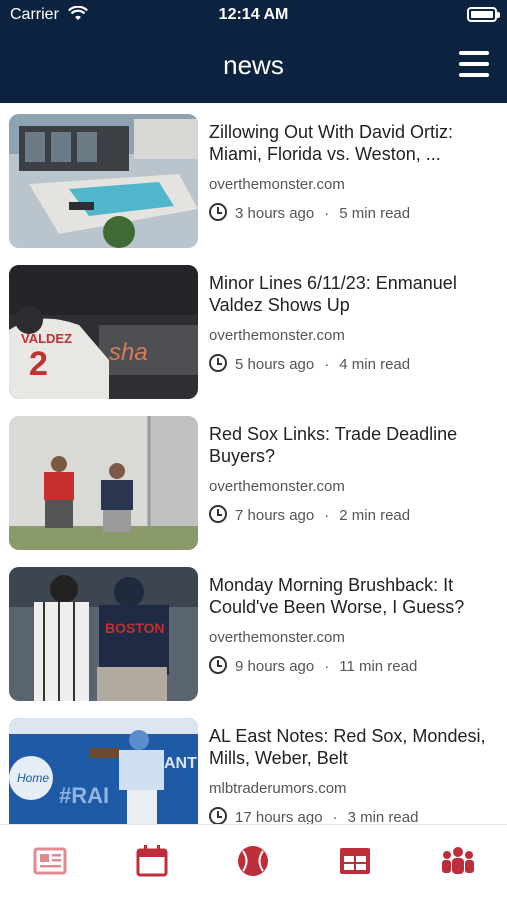 The image size is (507, 900). I want to click on page-title: news, so click(253, 65).